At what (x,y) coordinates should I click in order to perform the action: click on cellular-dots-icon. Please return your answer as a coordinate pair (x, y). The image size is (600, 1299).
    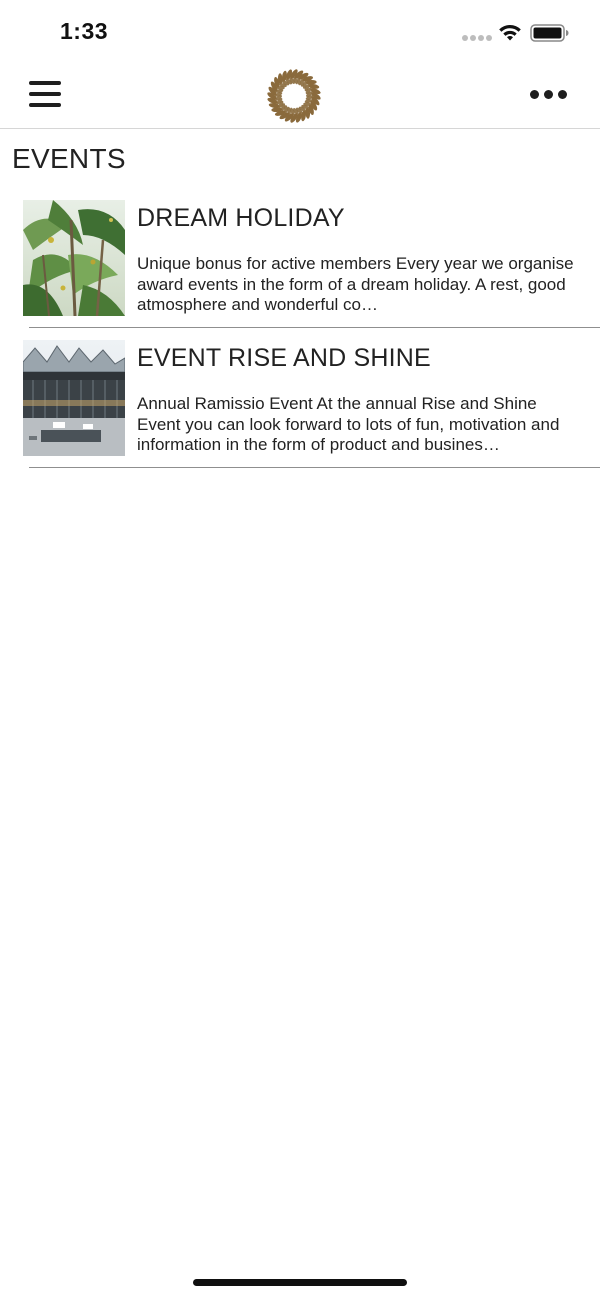
    Looking at the image, I should click on (477, 38).